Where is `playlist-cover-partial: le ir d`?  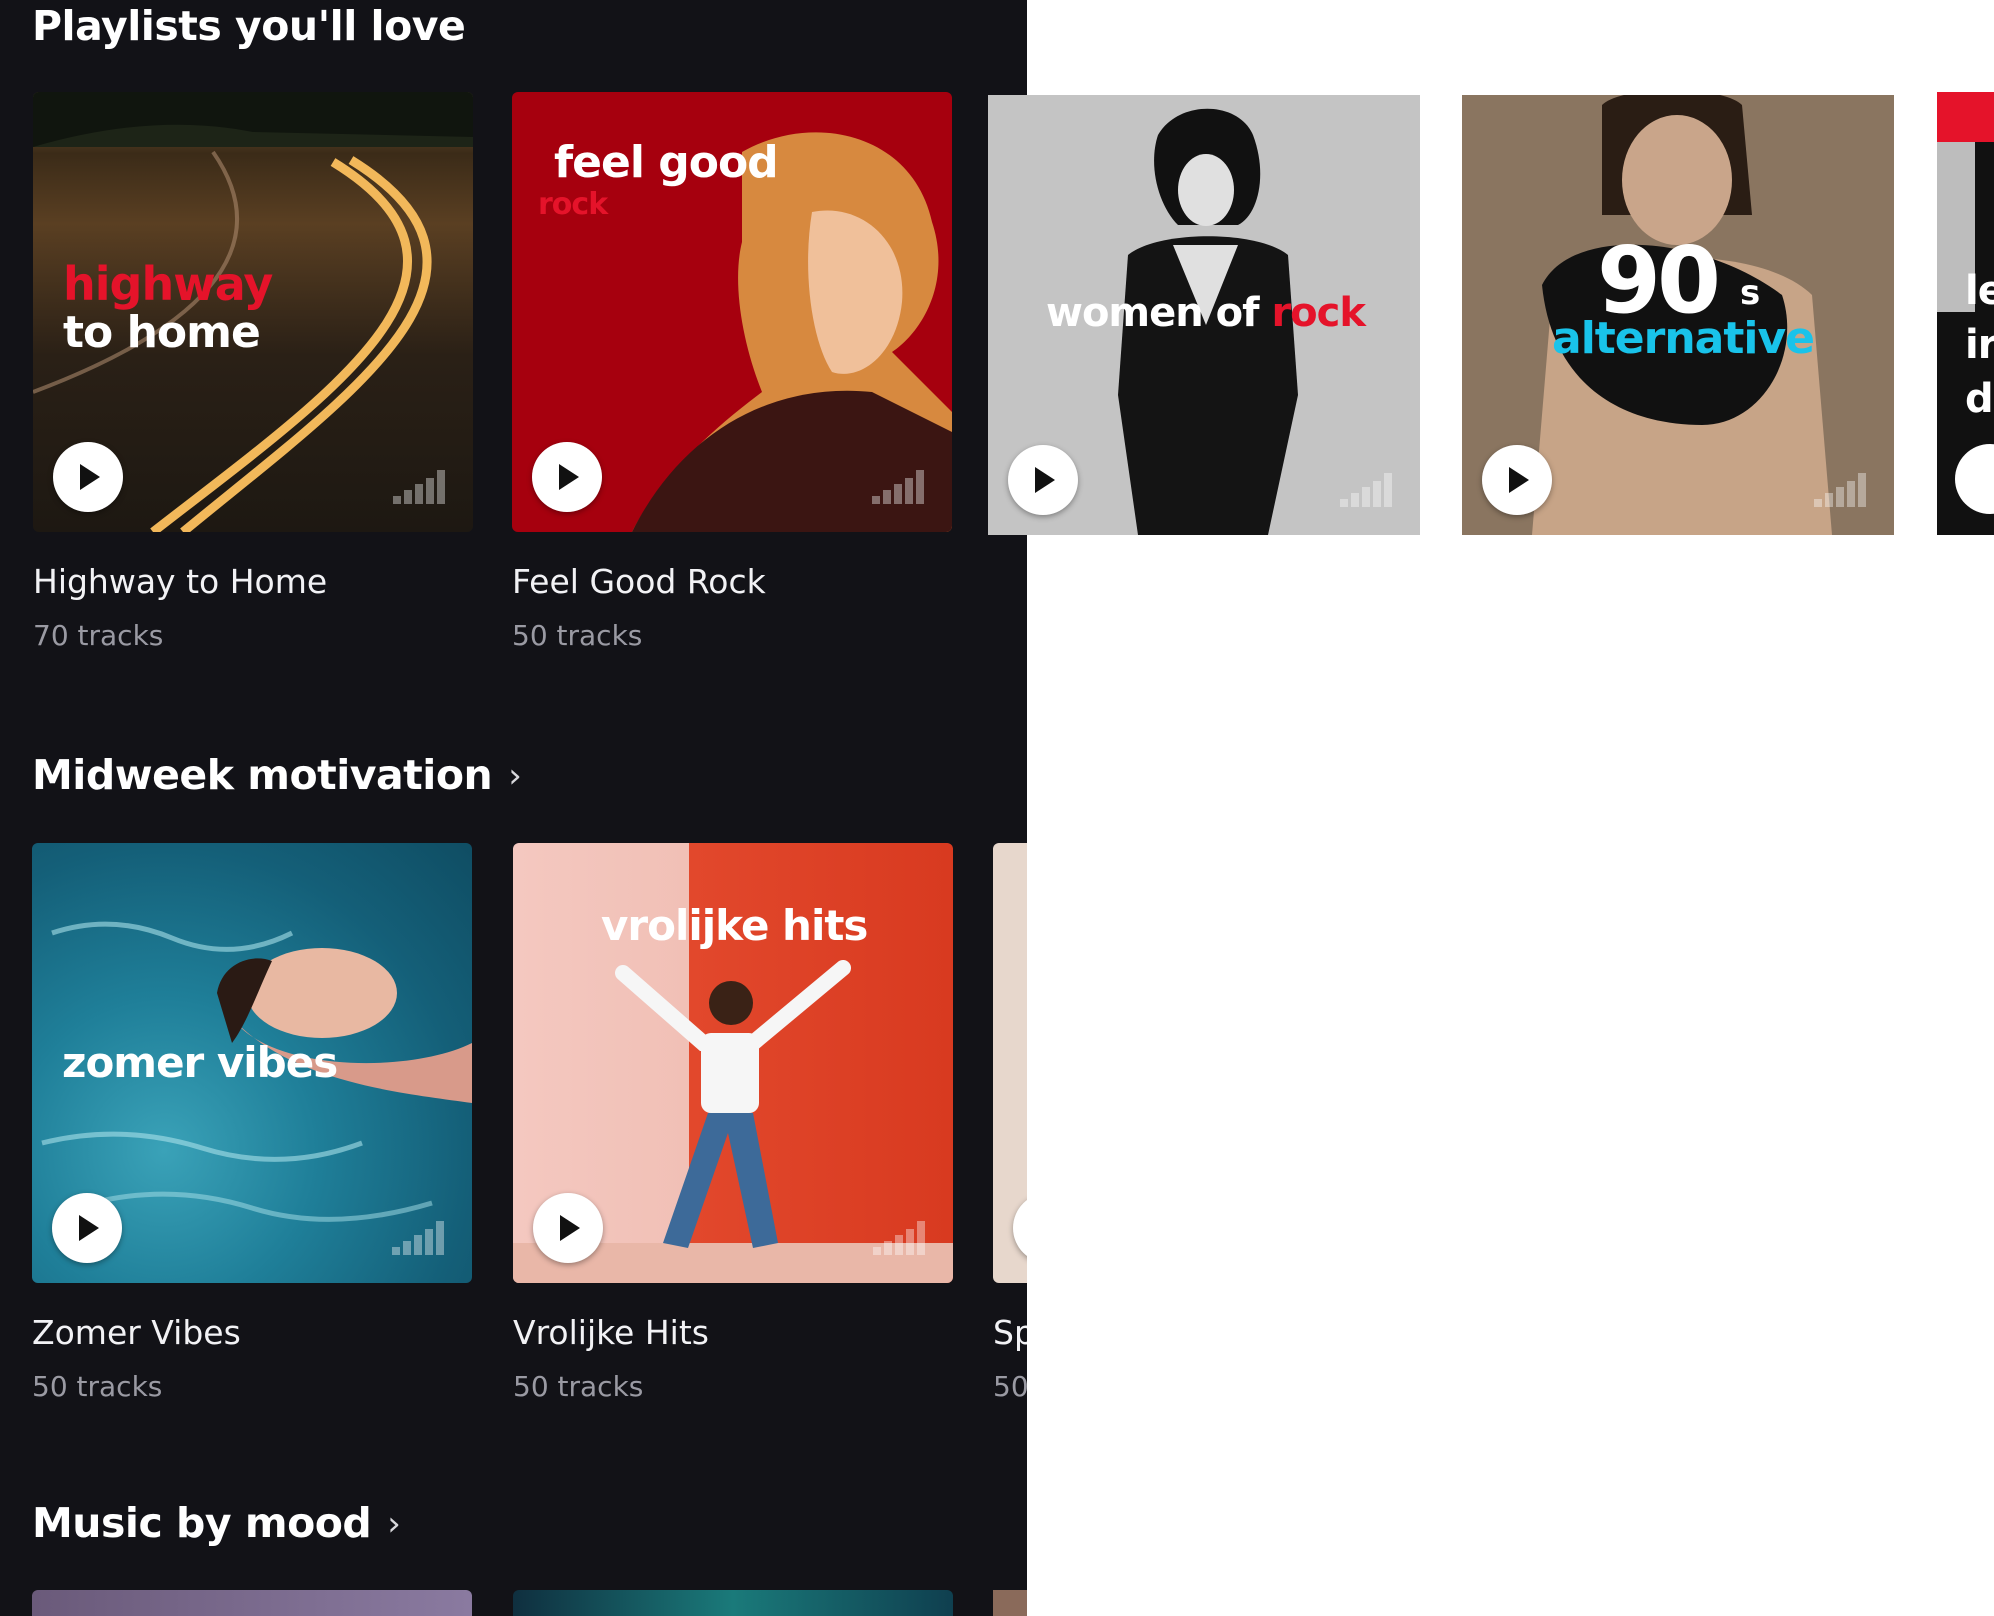 playlist-cover-partial: le ir d is located at coordinates (1965, 313).